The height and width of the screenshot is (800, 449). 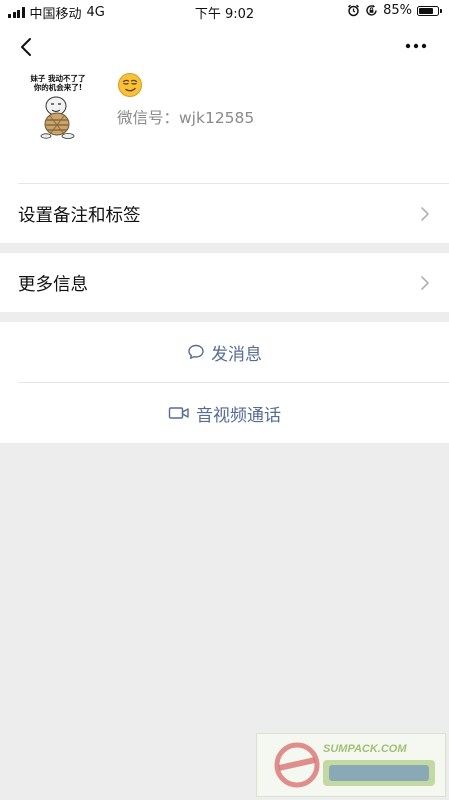 What do you see at coordinates (365, 749) in the screenshot?
I see `svg-text: SUMPACK.COM` at bounding box center [365, 749].